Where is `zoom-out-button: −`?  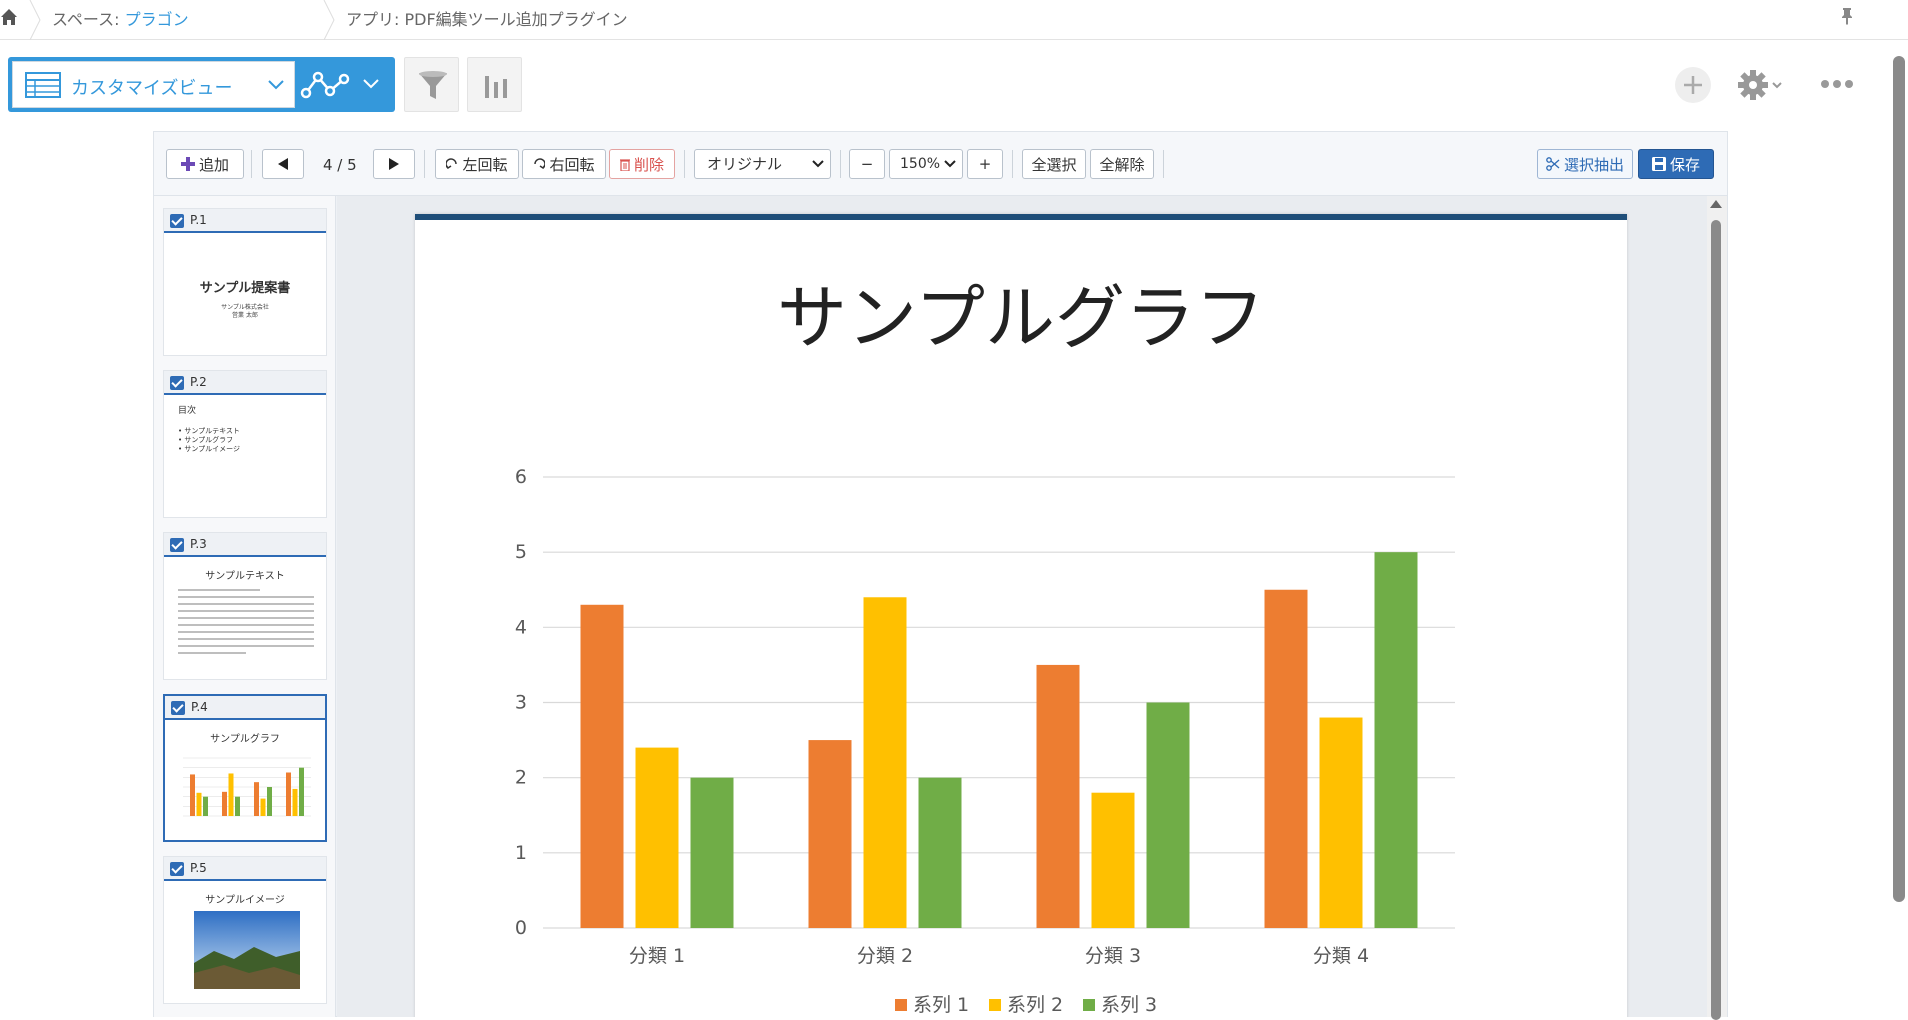
zoom-out-button: − is located at coordinates (867, 164).